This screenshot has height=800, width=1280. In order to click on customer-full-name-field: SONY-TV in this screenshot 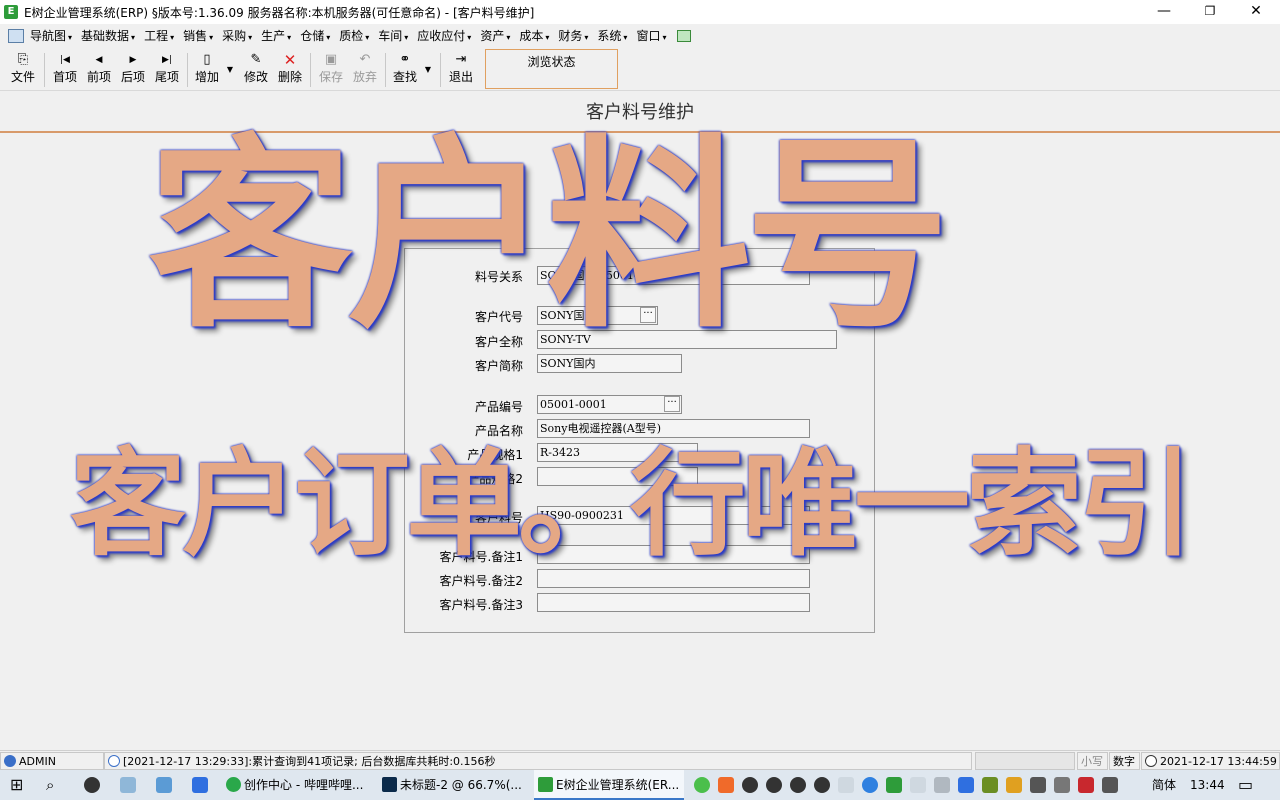, I will do `click(687, 339)`.